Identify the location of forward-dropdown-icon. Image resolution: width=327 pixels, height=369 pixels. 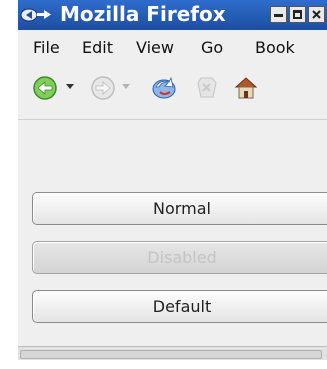
(126, 87).